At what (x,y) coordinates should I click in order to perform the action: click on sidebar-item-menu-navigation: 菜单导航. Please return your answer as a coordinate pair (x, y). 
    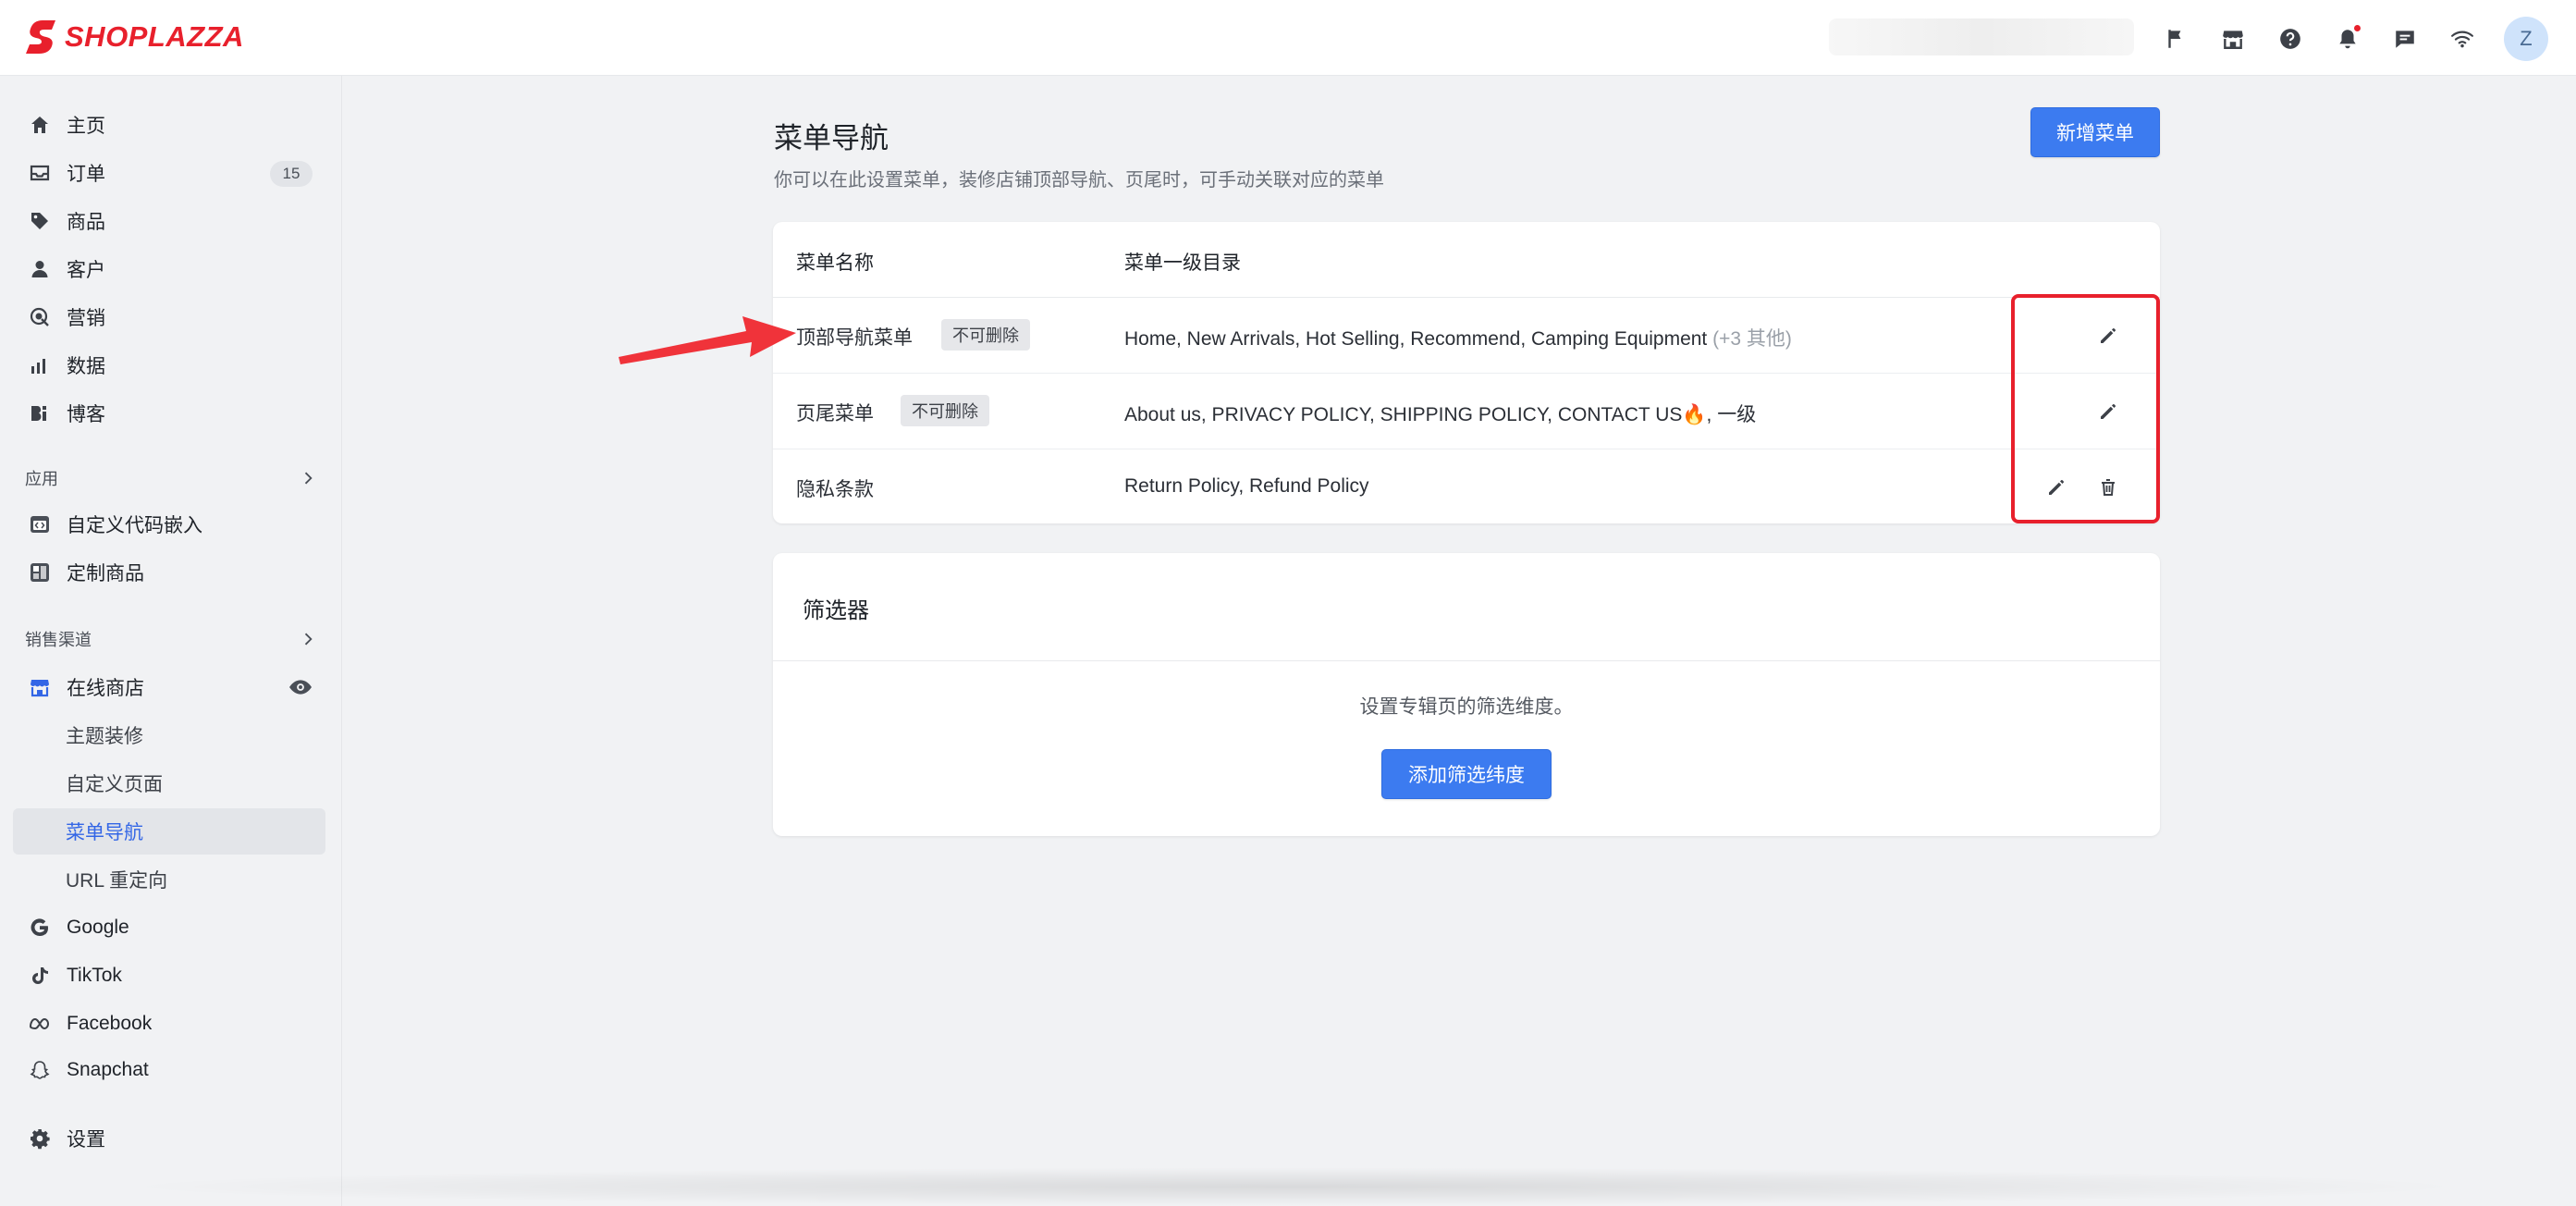
    Looking at the image, I should click on (169, 831).